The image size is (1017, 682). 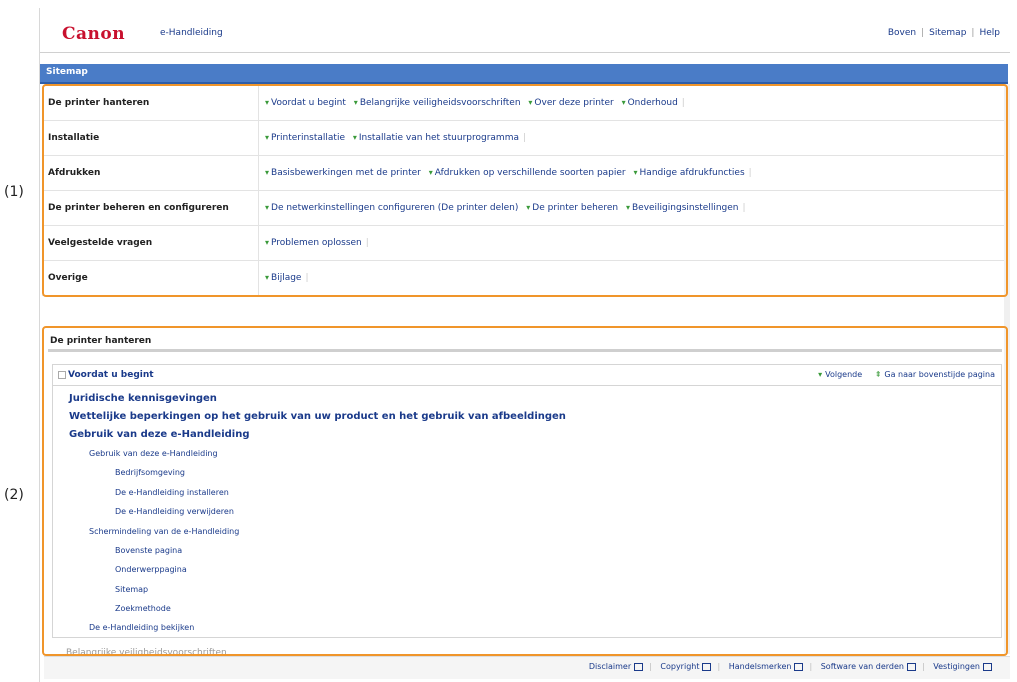 What do you see at coordinates (524, 74) in the screenshot?
I see `sitemap-band: Sitemap` at bounding box center [524, 74].